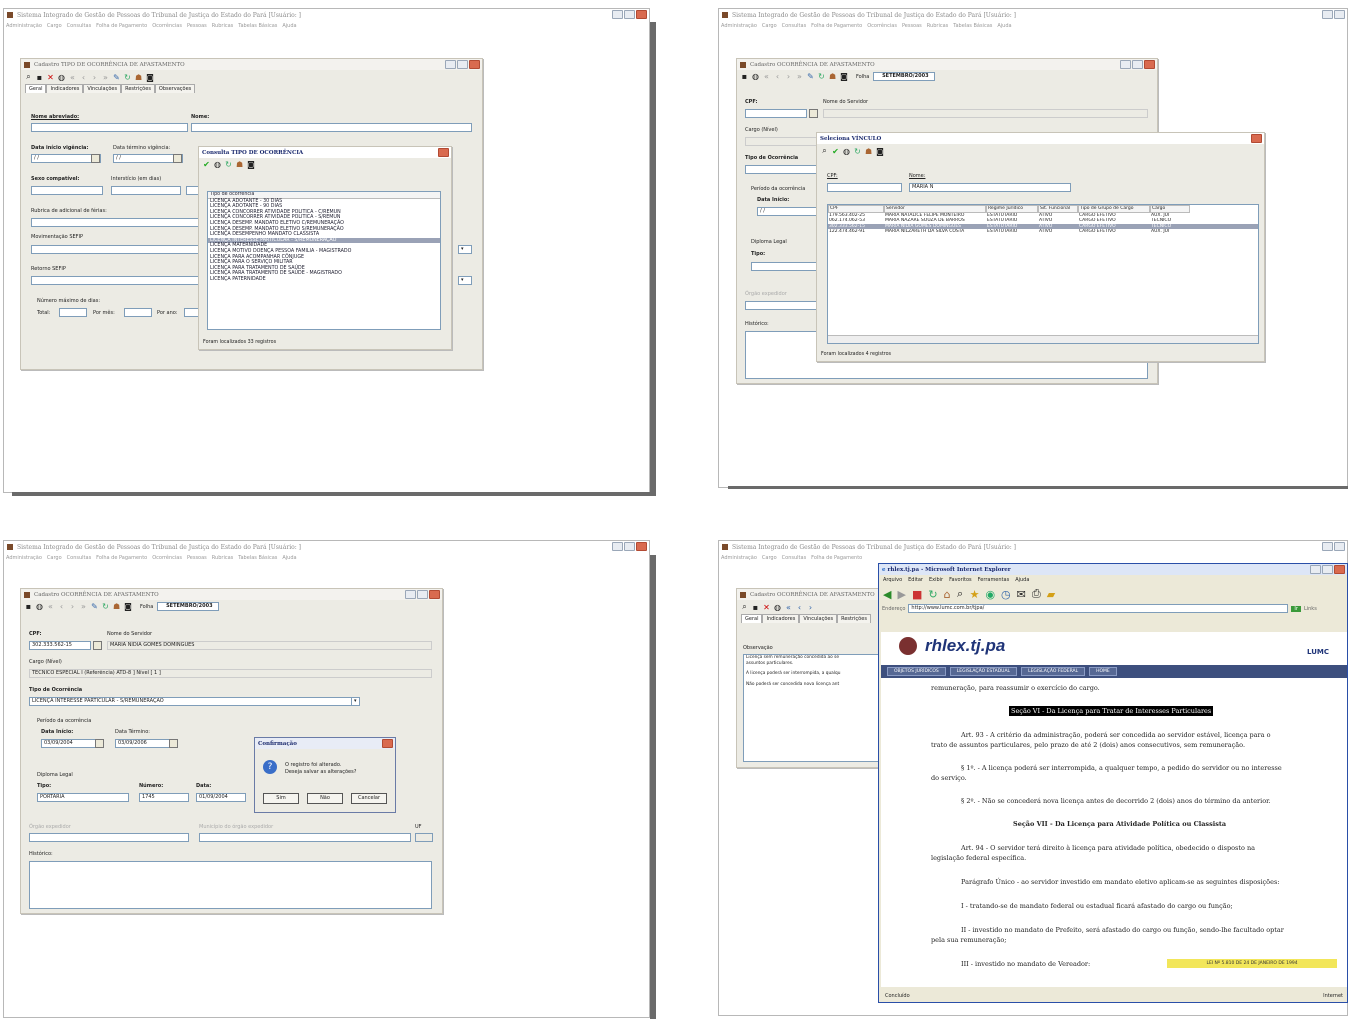 The width and height of the screenshot is (1348, 1019). I want to click on go-button: Ir, so click(1296, 608).